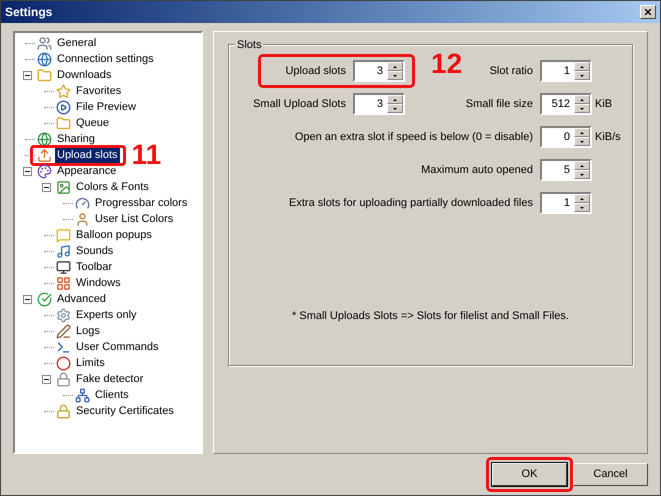  I want to click on play-icon, so click(63, 107).